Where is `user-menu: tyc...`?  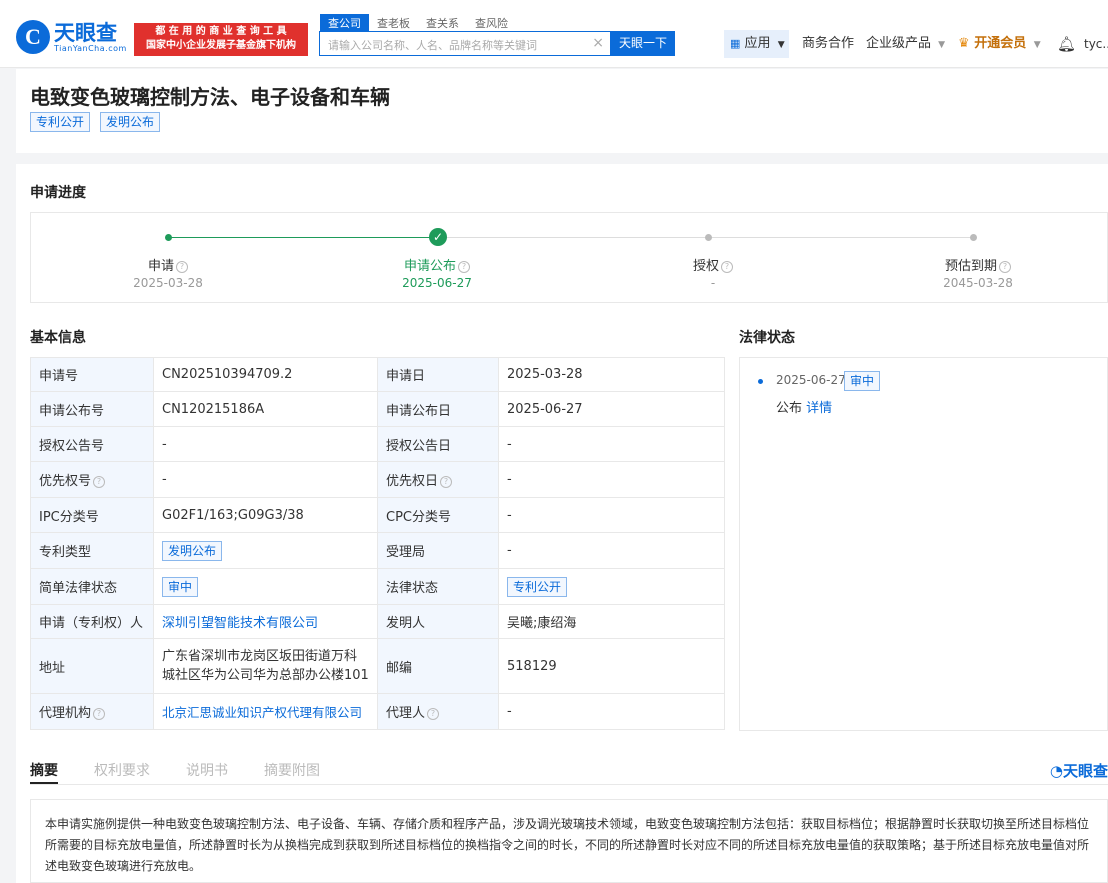 user-menu: tyc... is located at coordinates (1096, 44).